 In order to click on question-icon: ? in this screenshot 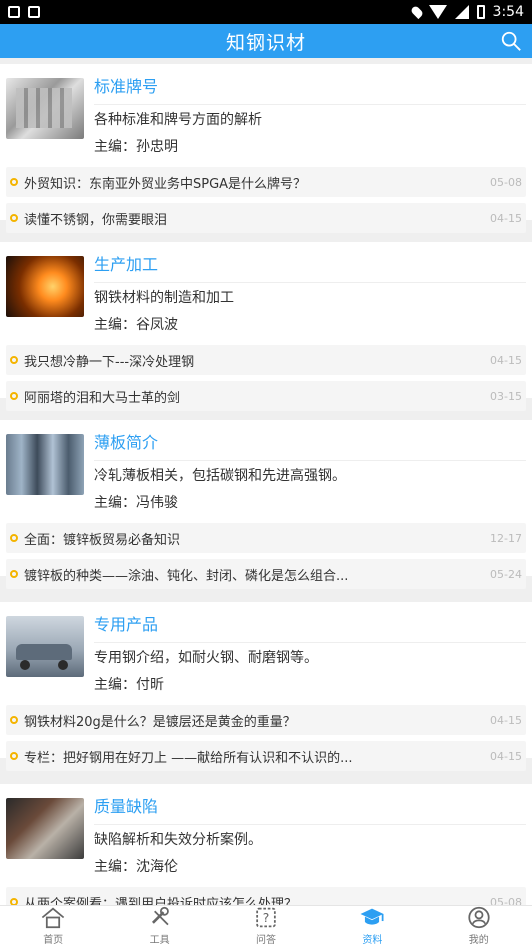, I will do `click(266, 917)`.